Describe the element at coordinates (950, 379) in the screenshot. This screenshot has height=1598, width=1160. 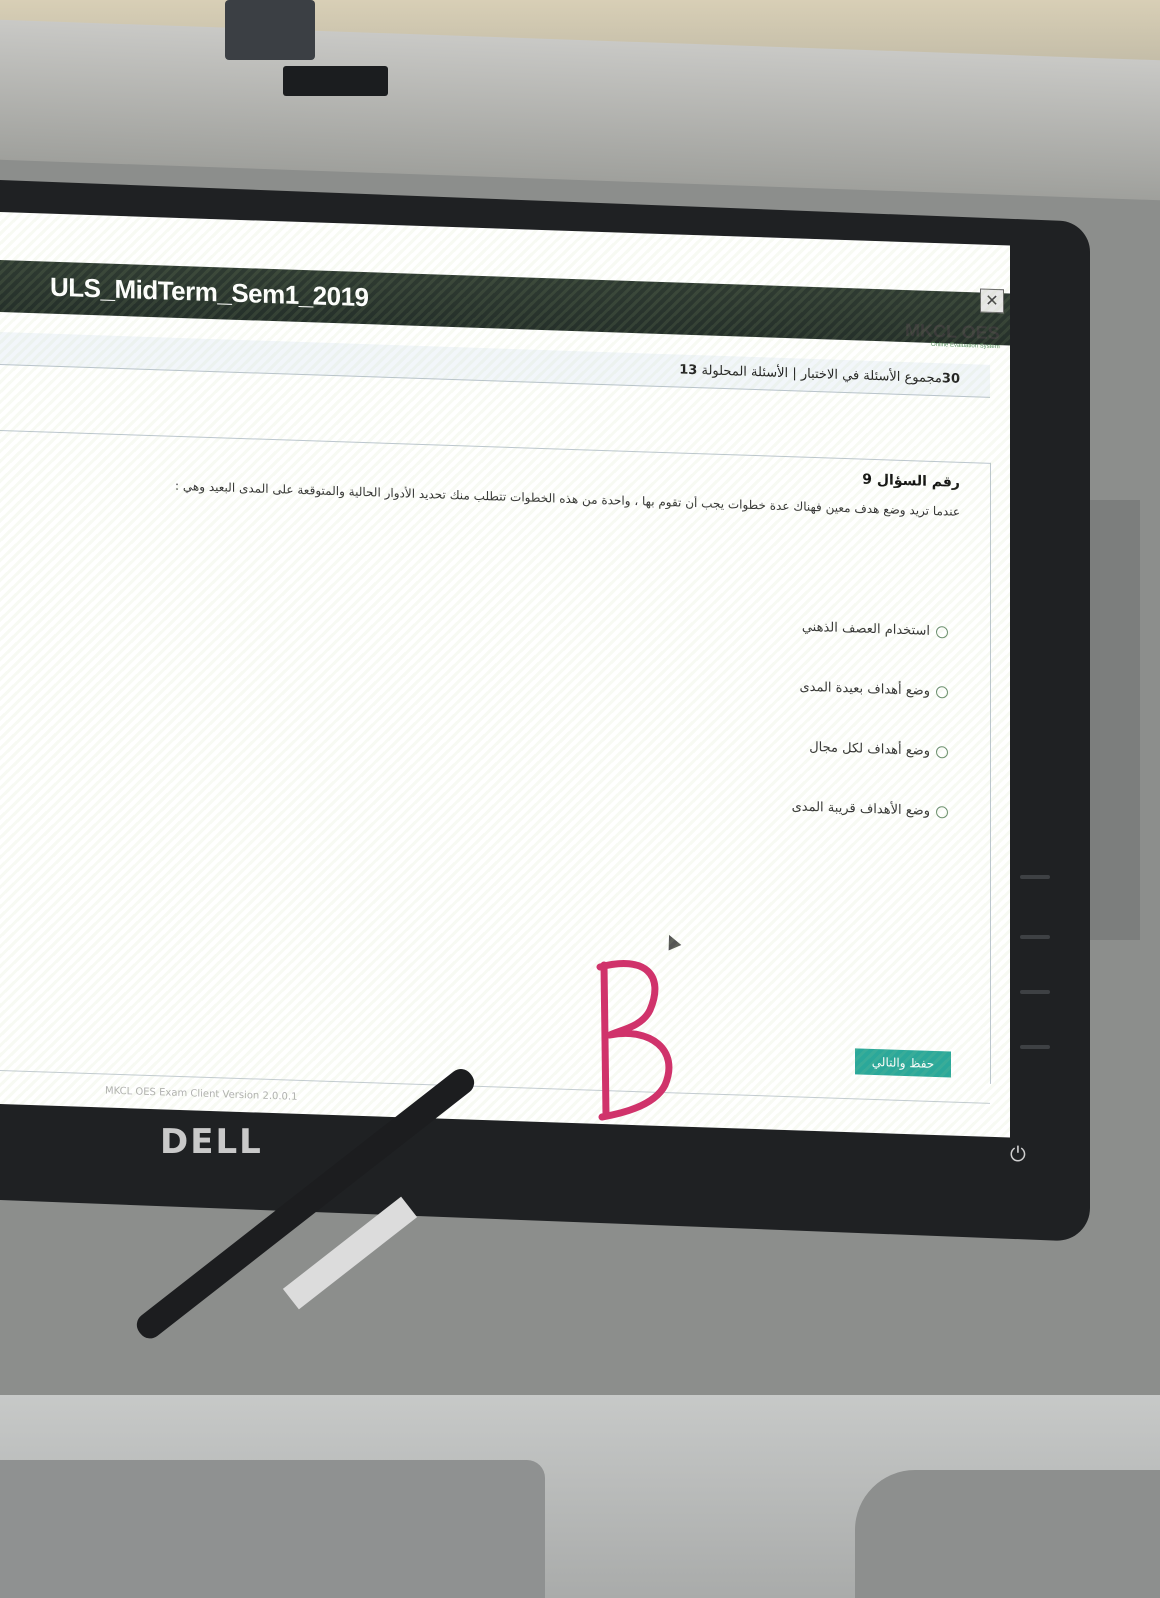
I see `total-questions-count: 30` at that location.